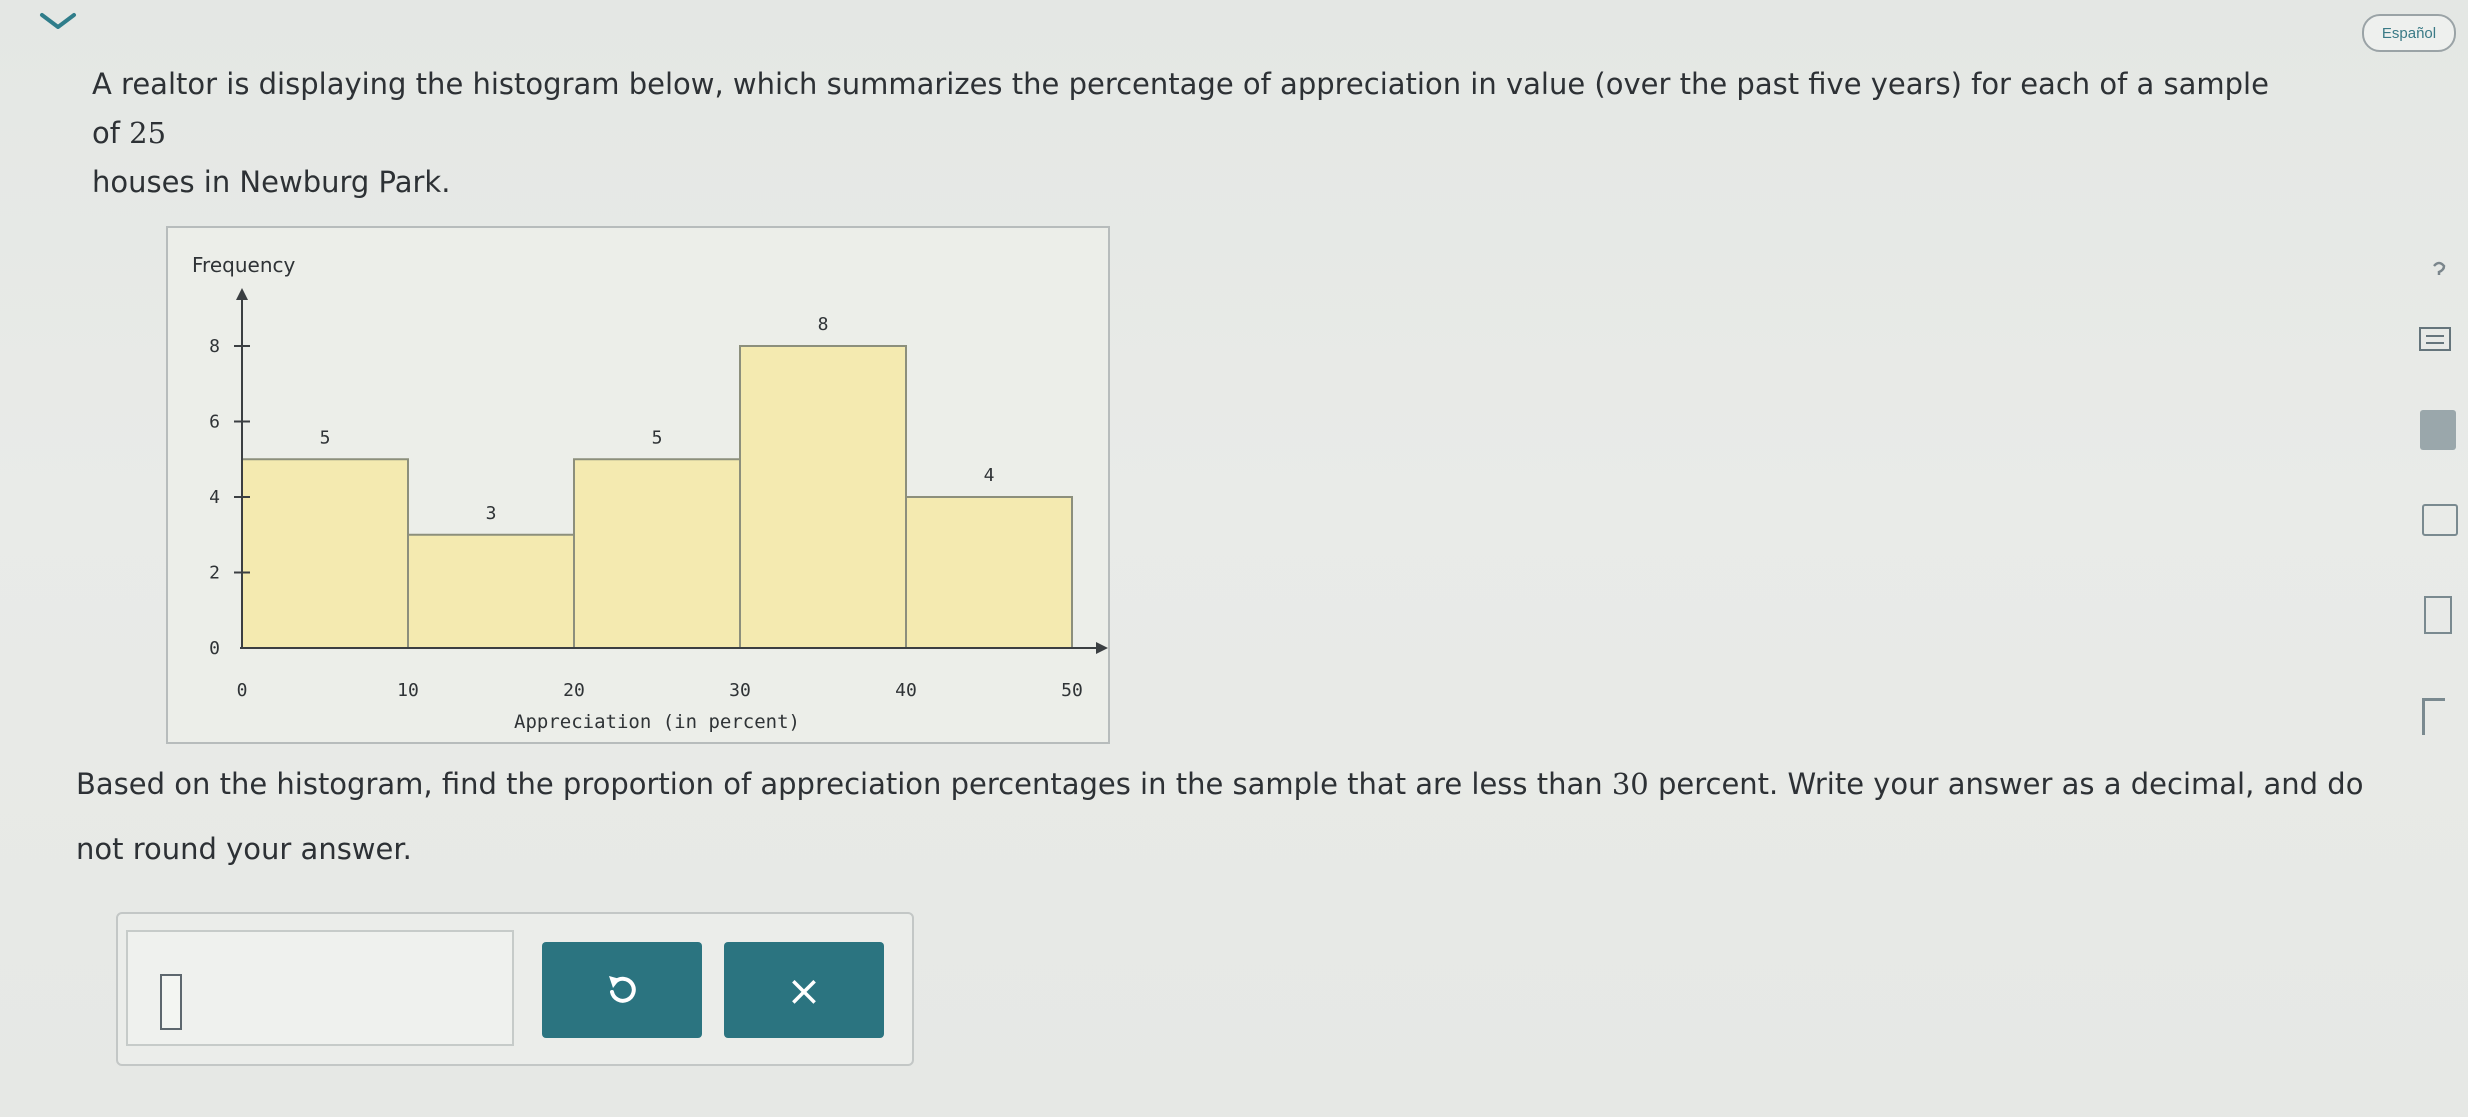 This screenshot has height=1117, width=2468. I want to click on y-tick-label-6: 6, so click(214, 422).